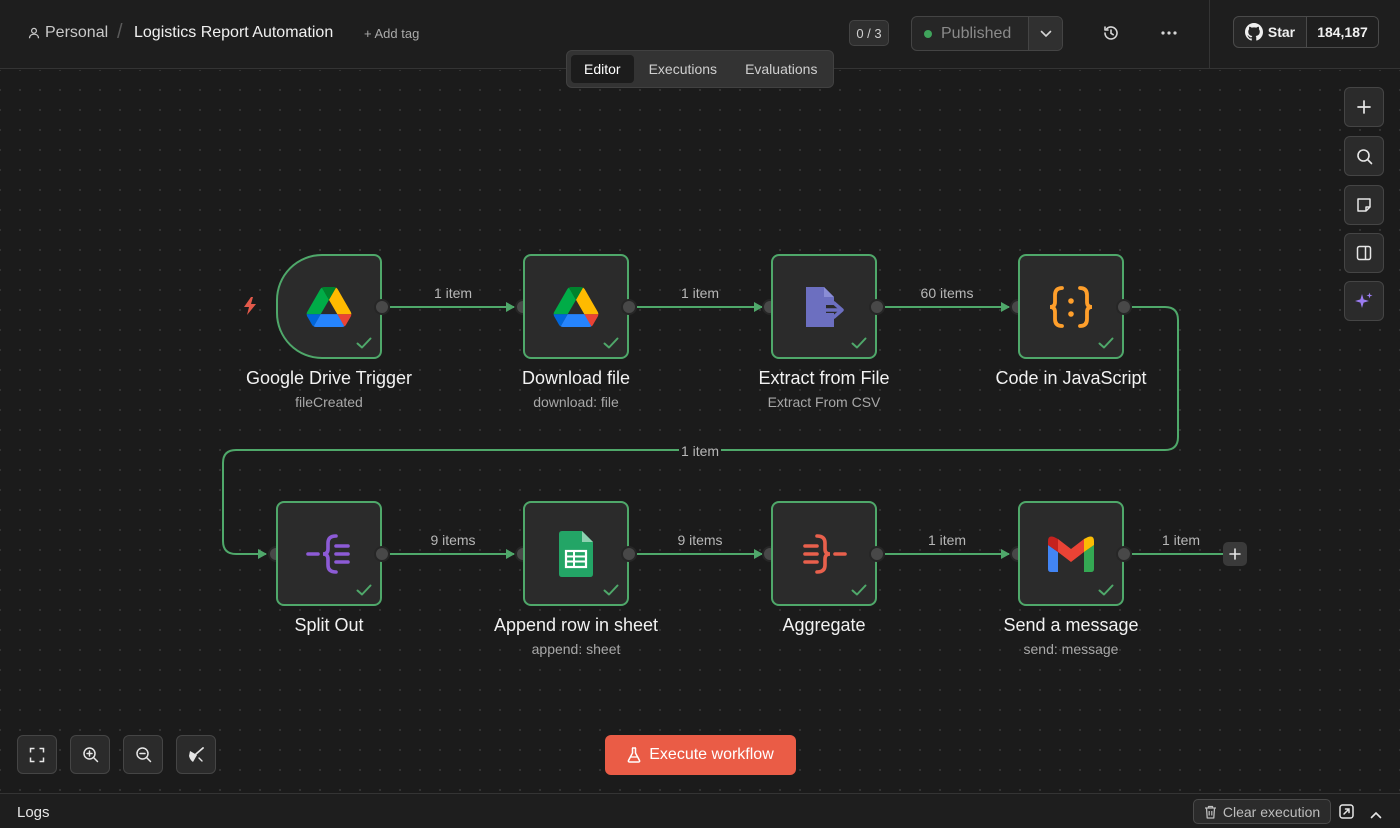  I want to click on node-download-file, so click(576, 306).